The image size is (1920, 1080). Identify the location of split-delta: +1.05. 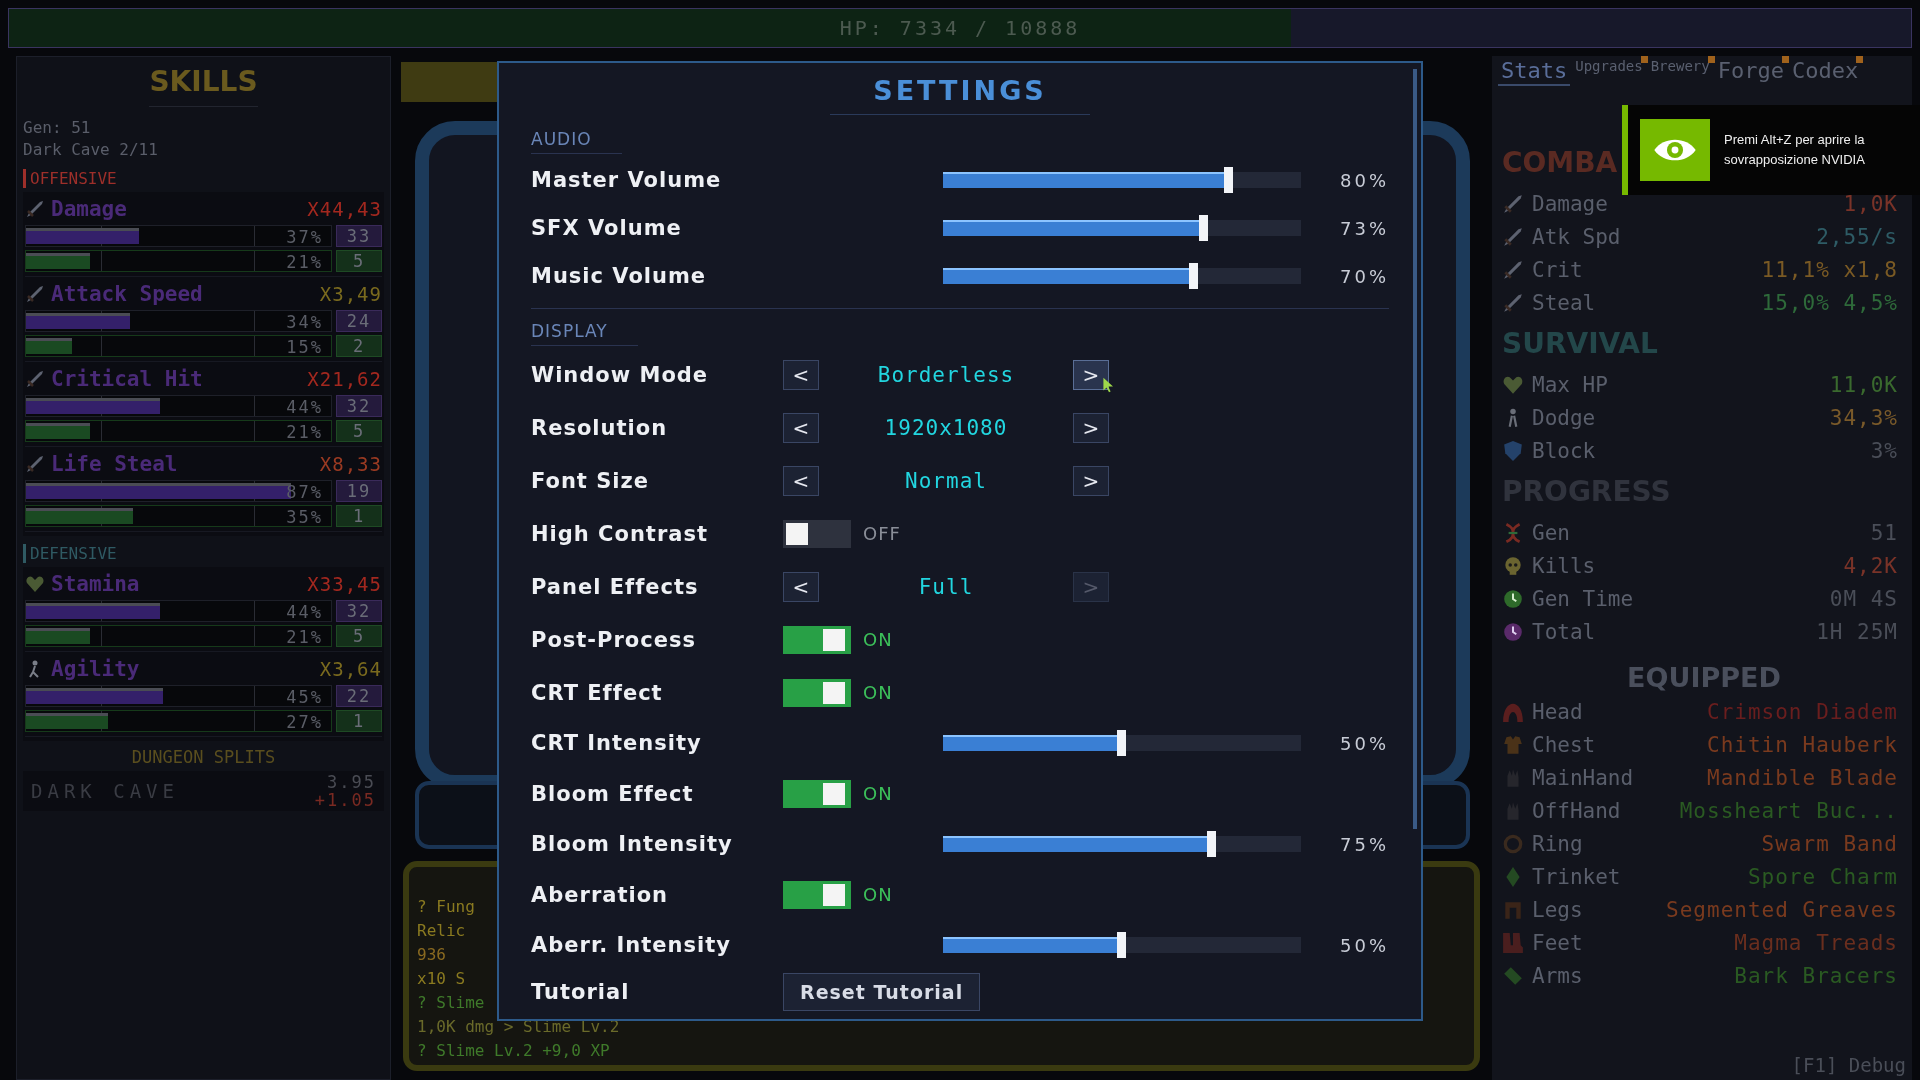
(345, 800).